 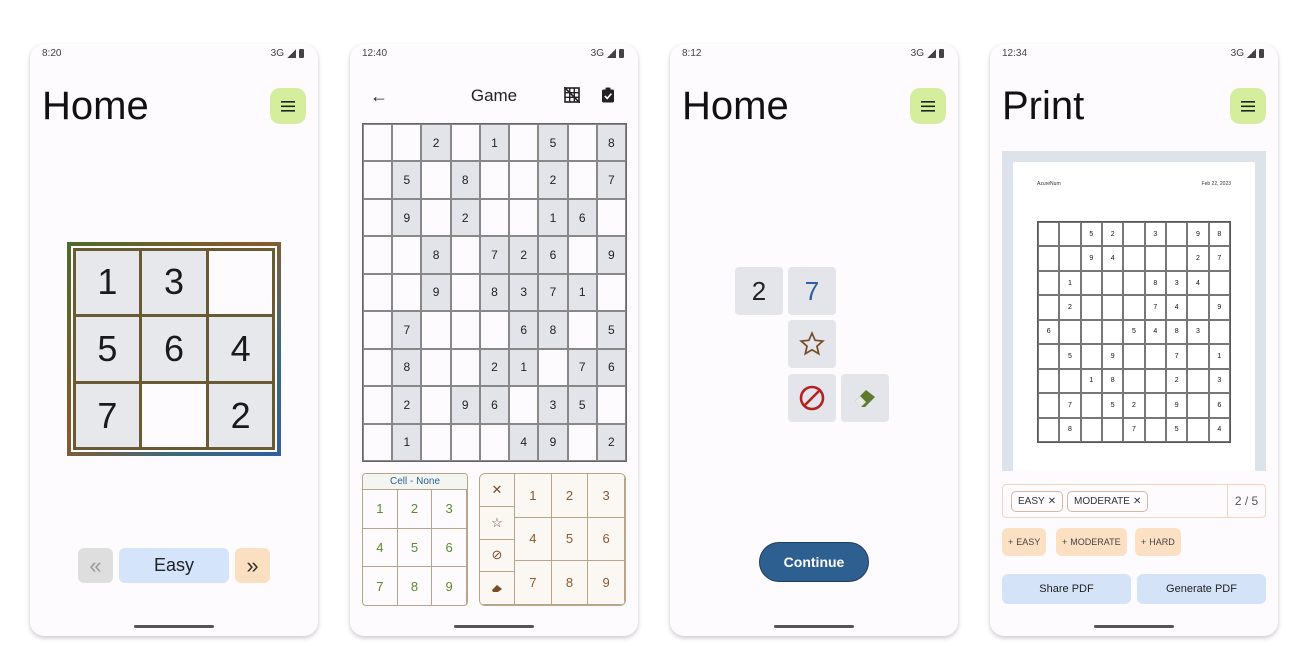 What do you see at coordinates (107, 349) in the screenshot?
I see `mini-grid-cell: 5` at bounding box center [107, 349].